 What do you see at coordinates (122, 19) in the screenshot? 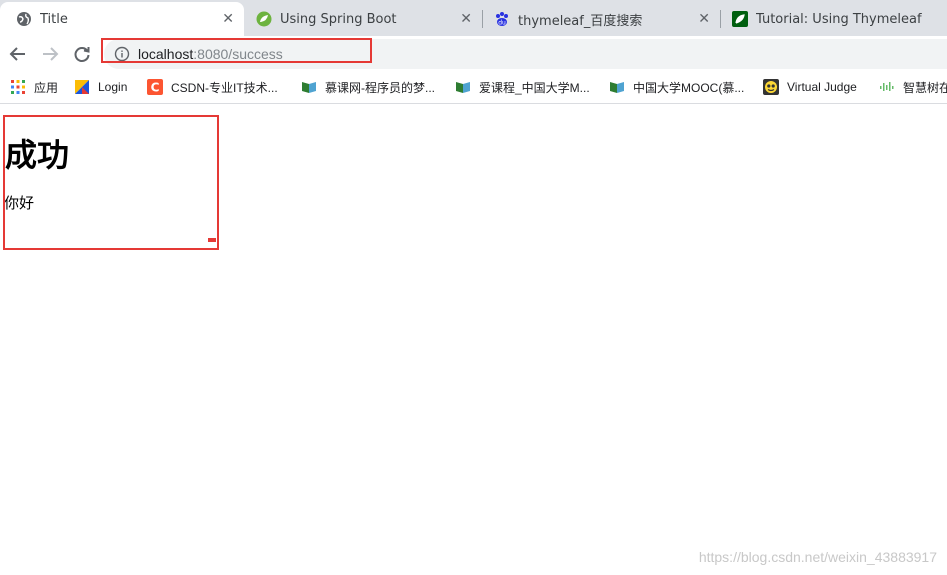
I see `tab-title: Title ✕` at bounding box center [122, 19].